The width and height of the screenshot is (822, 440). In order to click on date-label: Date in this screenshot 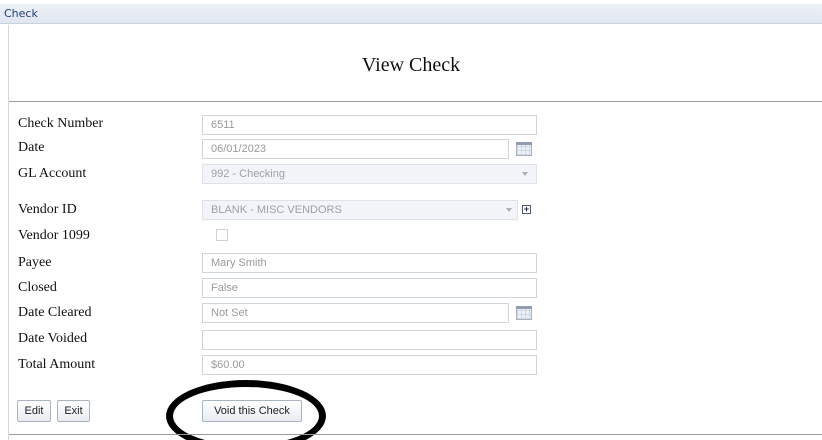, I will do `click(31, 147)`.